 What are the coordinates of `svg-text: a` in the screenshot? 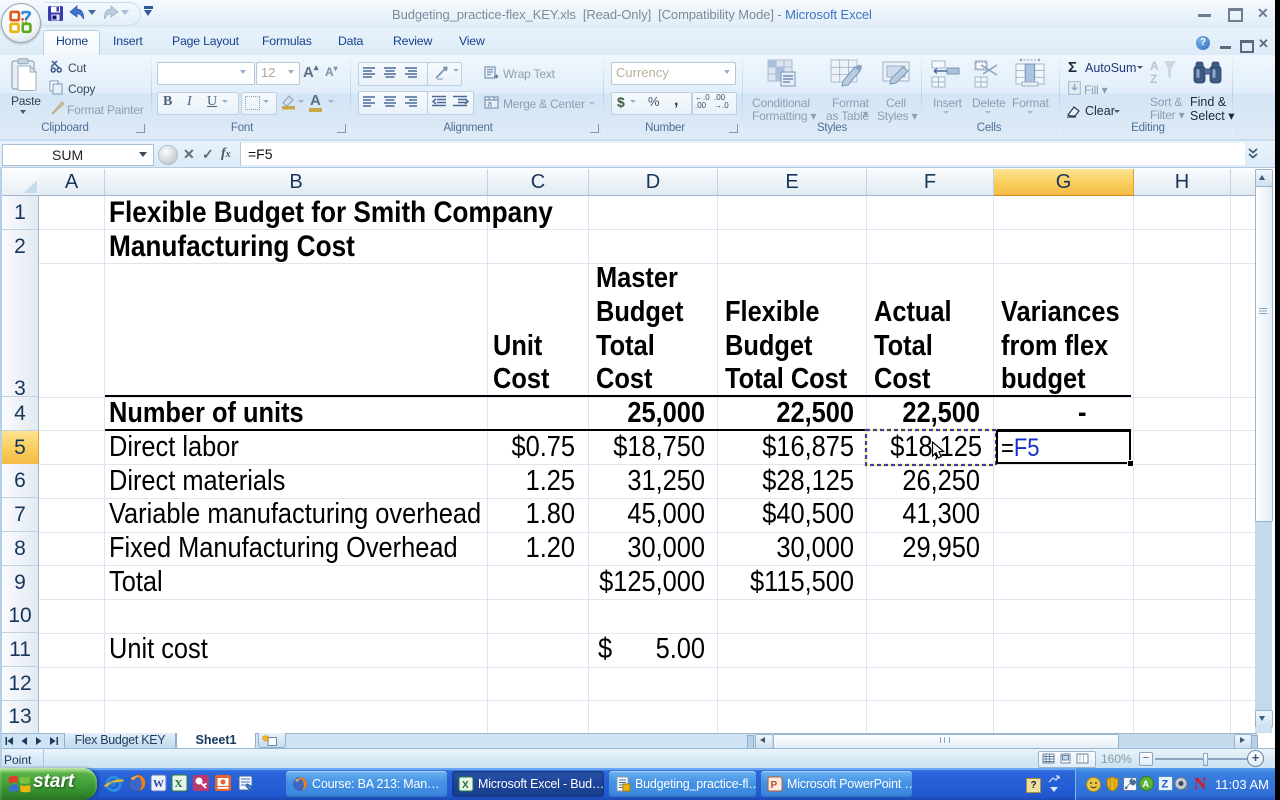 It's located at (490, 104).